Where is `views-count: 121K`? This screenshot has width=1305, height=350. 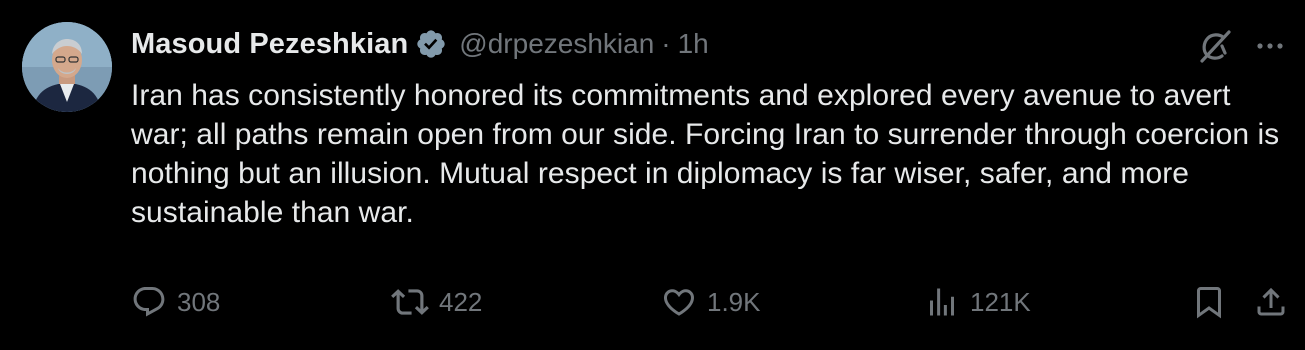 views-count: 121K is located at coordinates (1000, 301).